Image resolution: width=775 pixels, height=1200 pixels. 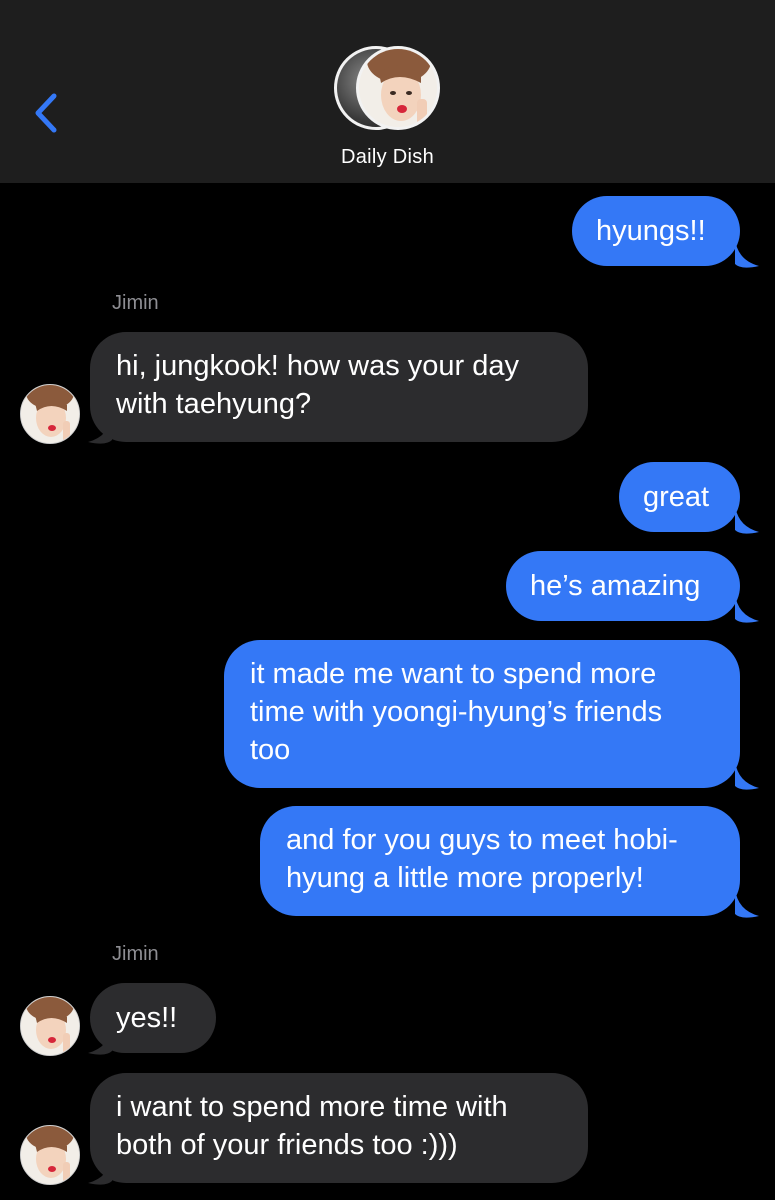 I want to click on message-text: yes!!, so click(x=147, y=1018).